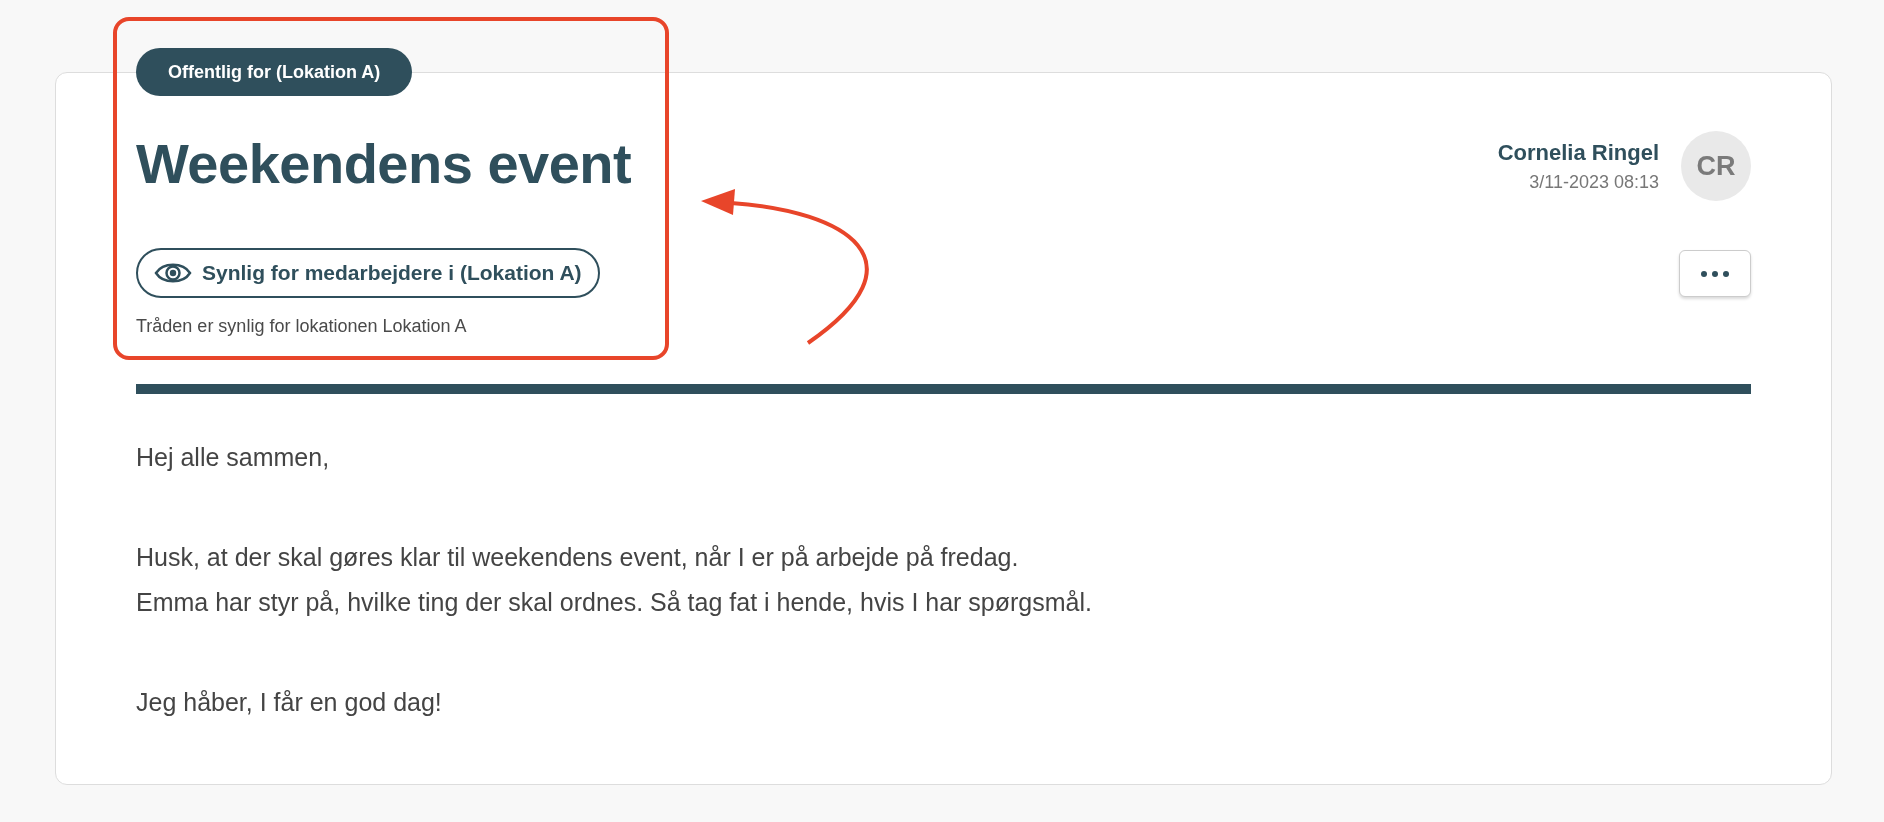 Image resolution: width=1884 pixels, height=822 pixels. I want to click on avatar: CR, so click(1716, 166).